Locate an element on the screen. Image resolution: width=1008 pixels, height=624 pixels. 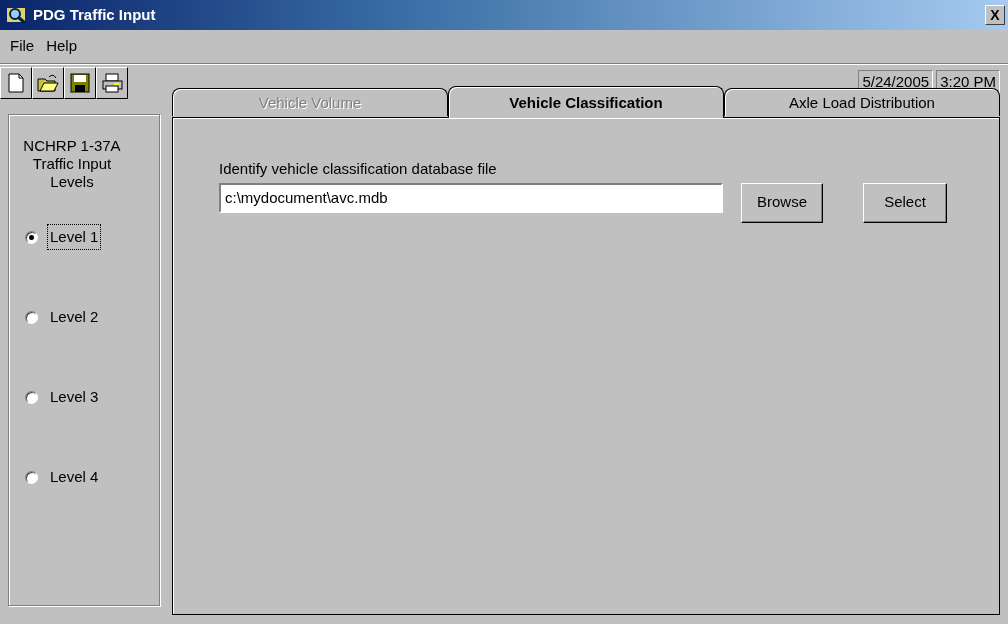
printer-icon is located at coordinates (112, 83).